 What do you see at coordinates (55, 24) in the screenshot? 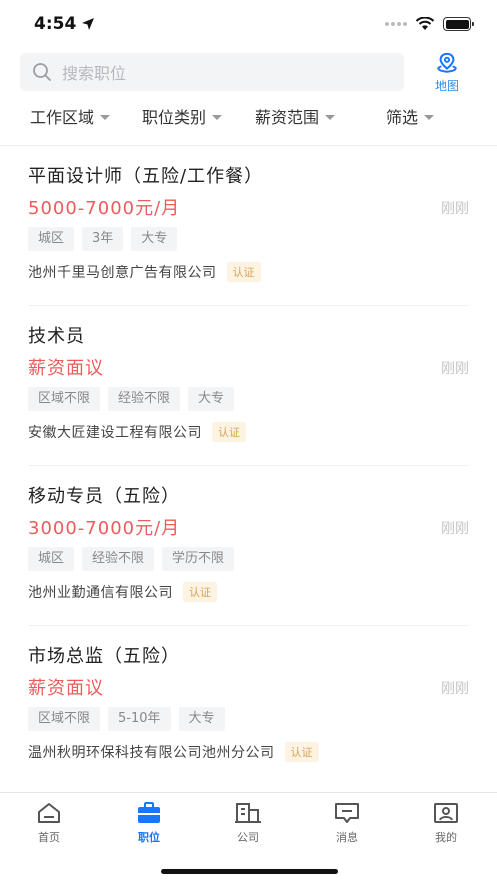
I see `clock-text: 4:54` at bounding box center [55, 24].